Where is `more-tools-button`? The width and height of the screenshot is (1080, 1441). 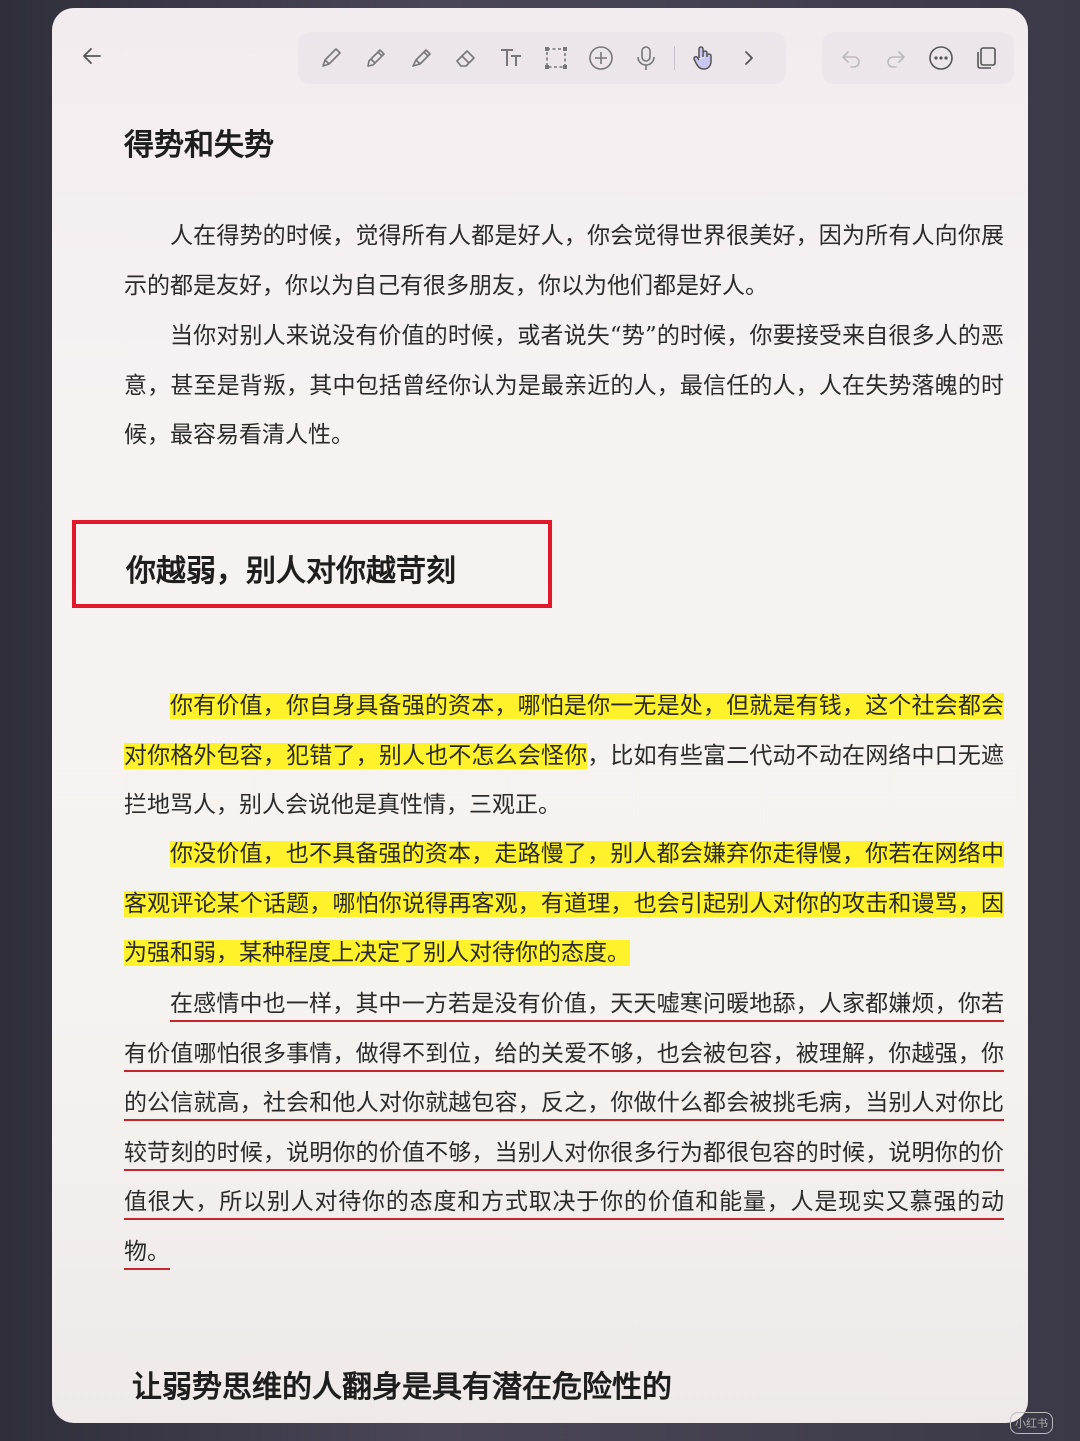
more-tools-button is located at coordinates (748, 58).